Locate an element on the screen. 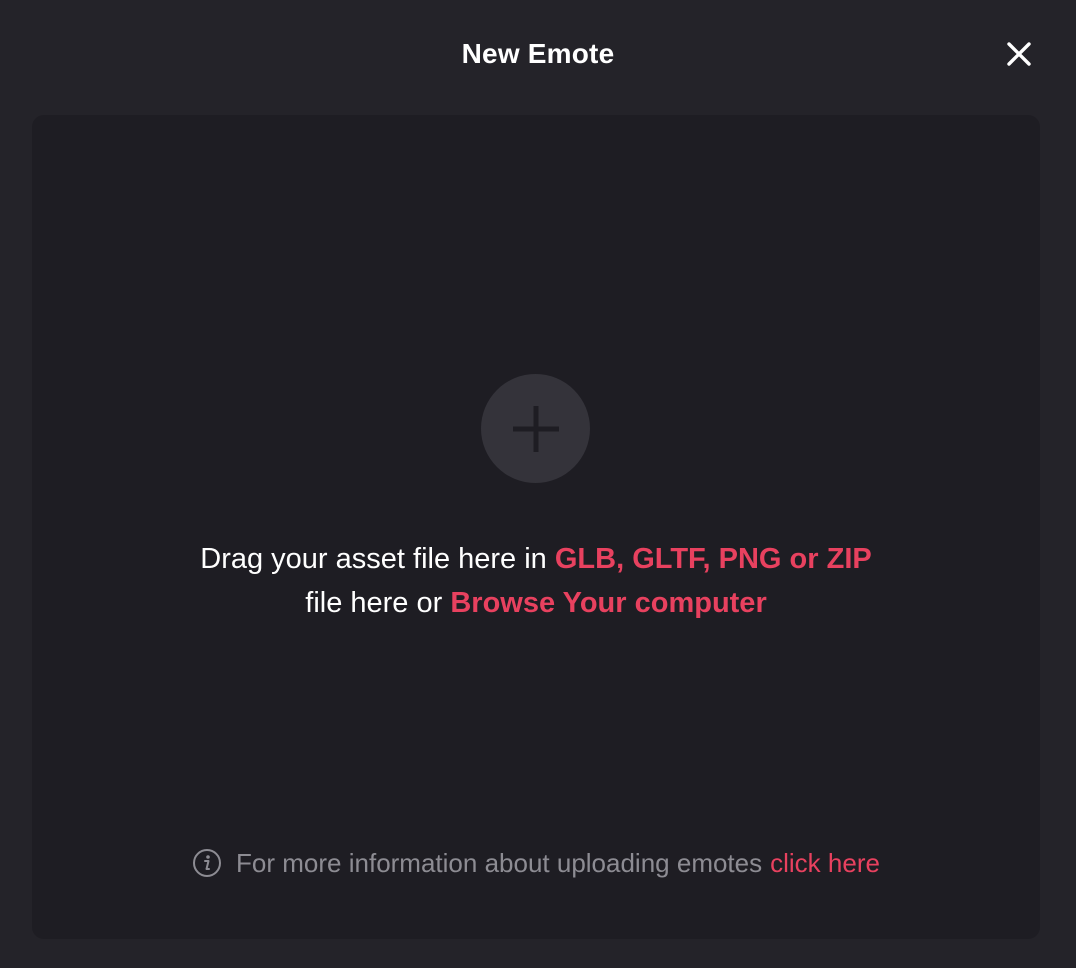 The image size is (1076, 968). close-button is located at coordinates (1019, 54).